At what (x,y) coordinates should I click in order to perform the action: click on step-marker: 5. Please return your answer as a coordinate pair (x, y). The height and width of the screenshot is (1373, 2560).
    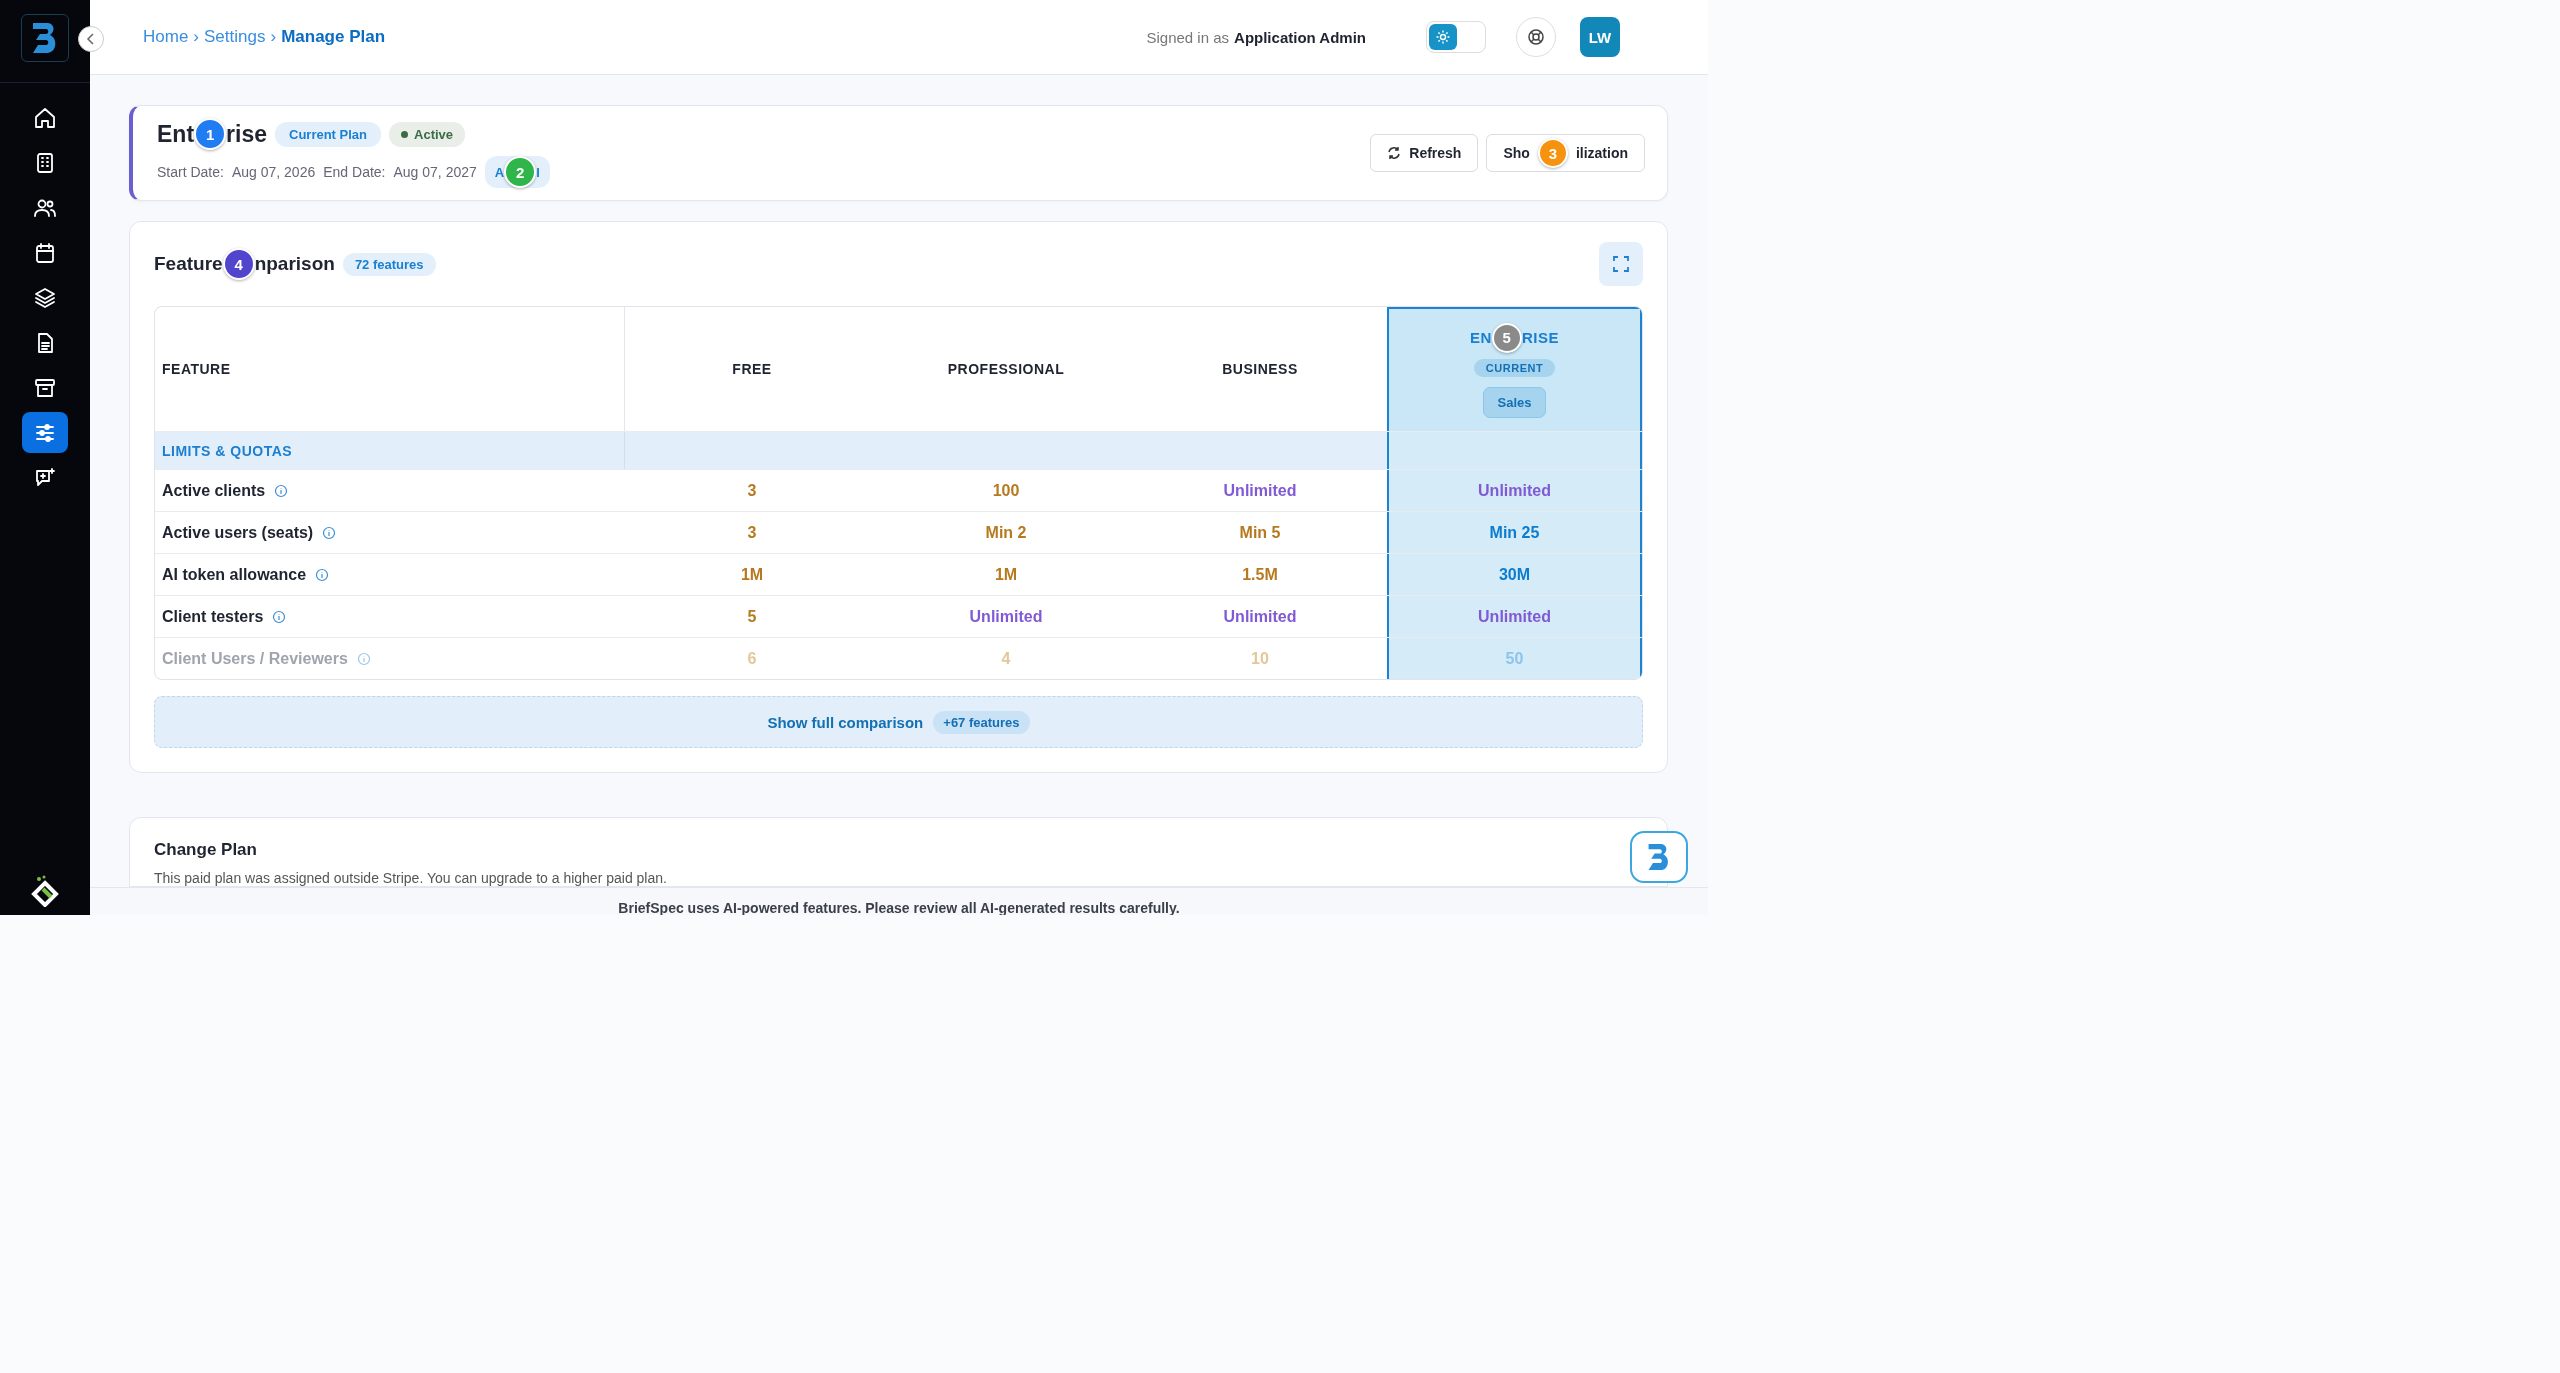
    Looking at the image, I should click on (1506, 337).